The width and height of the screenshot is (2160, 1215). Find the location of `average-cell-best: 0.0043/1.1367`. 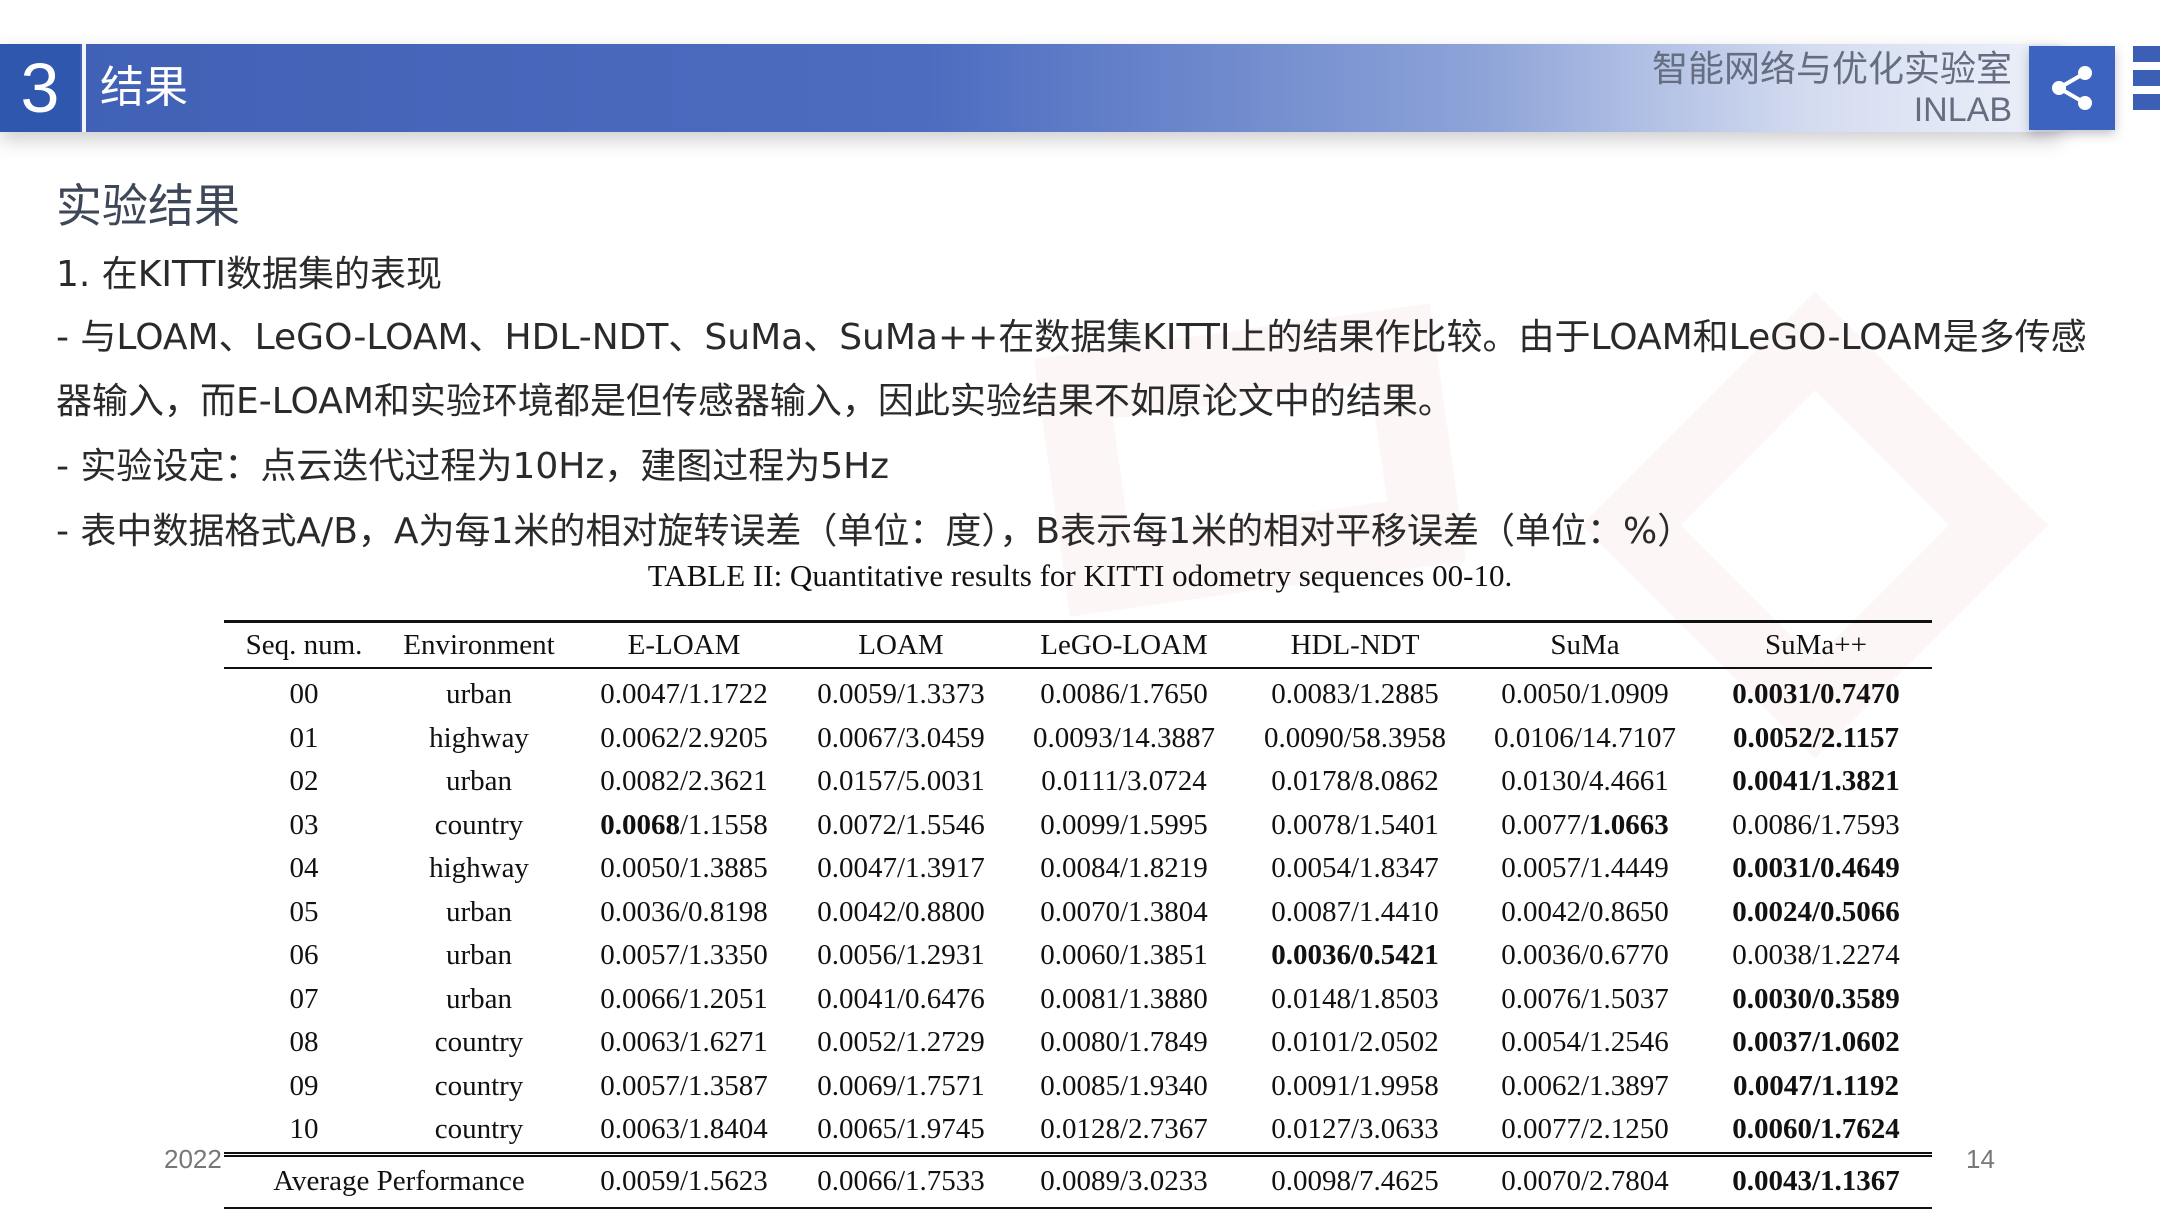

average-cell-best: 0.0043/1.1367 is located at coordinates (1816, 1181).